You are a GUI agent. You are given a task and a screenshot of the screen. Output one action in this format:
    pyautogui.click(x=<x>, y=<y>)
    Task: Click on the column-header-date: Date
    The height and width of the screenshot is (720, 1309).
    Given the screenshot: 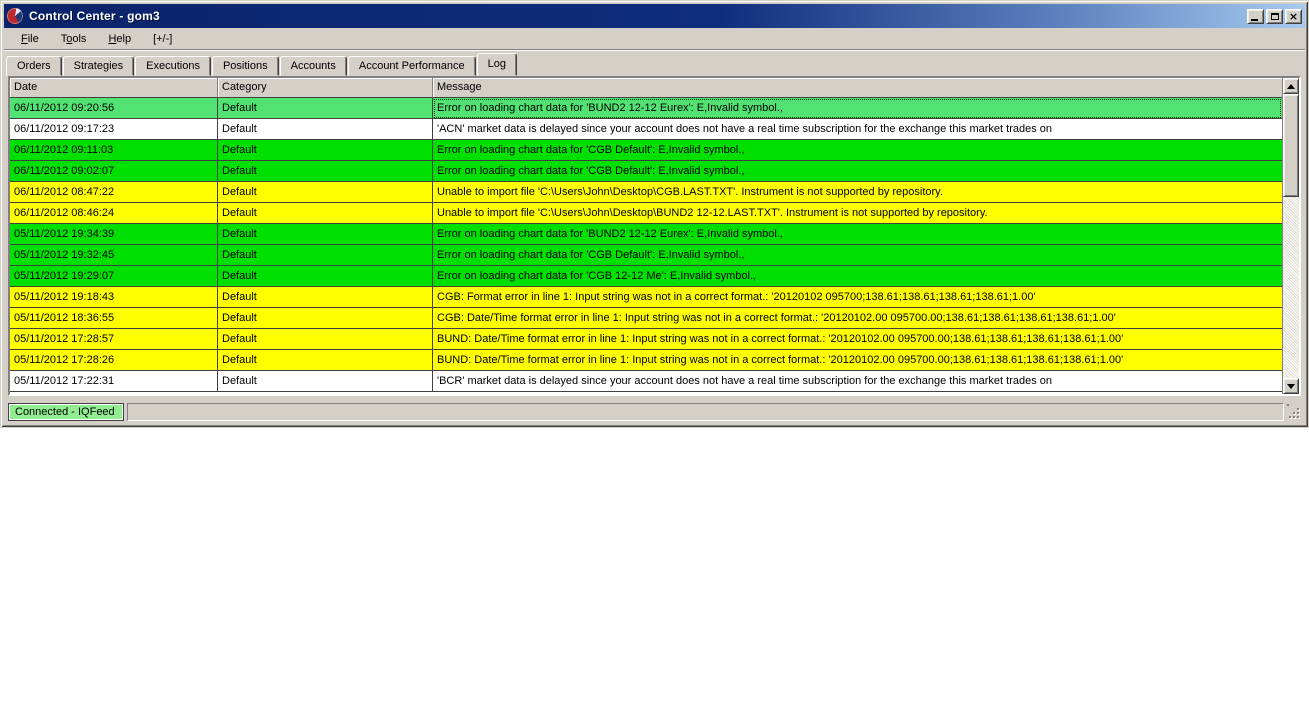 What is the action you would take?
    pyautogui.click(x=114, y=88)
    